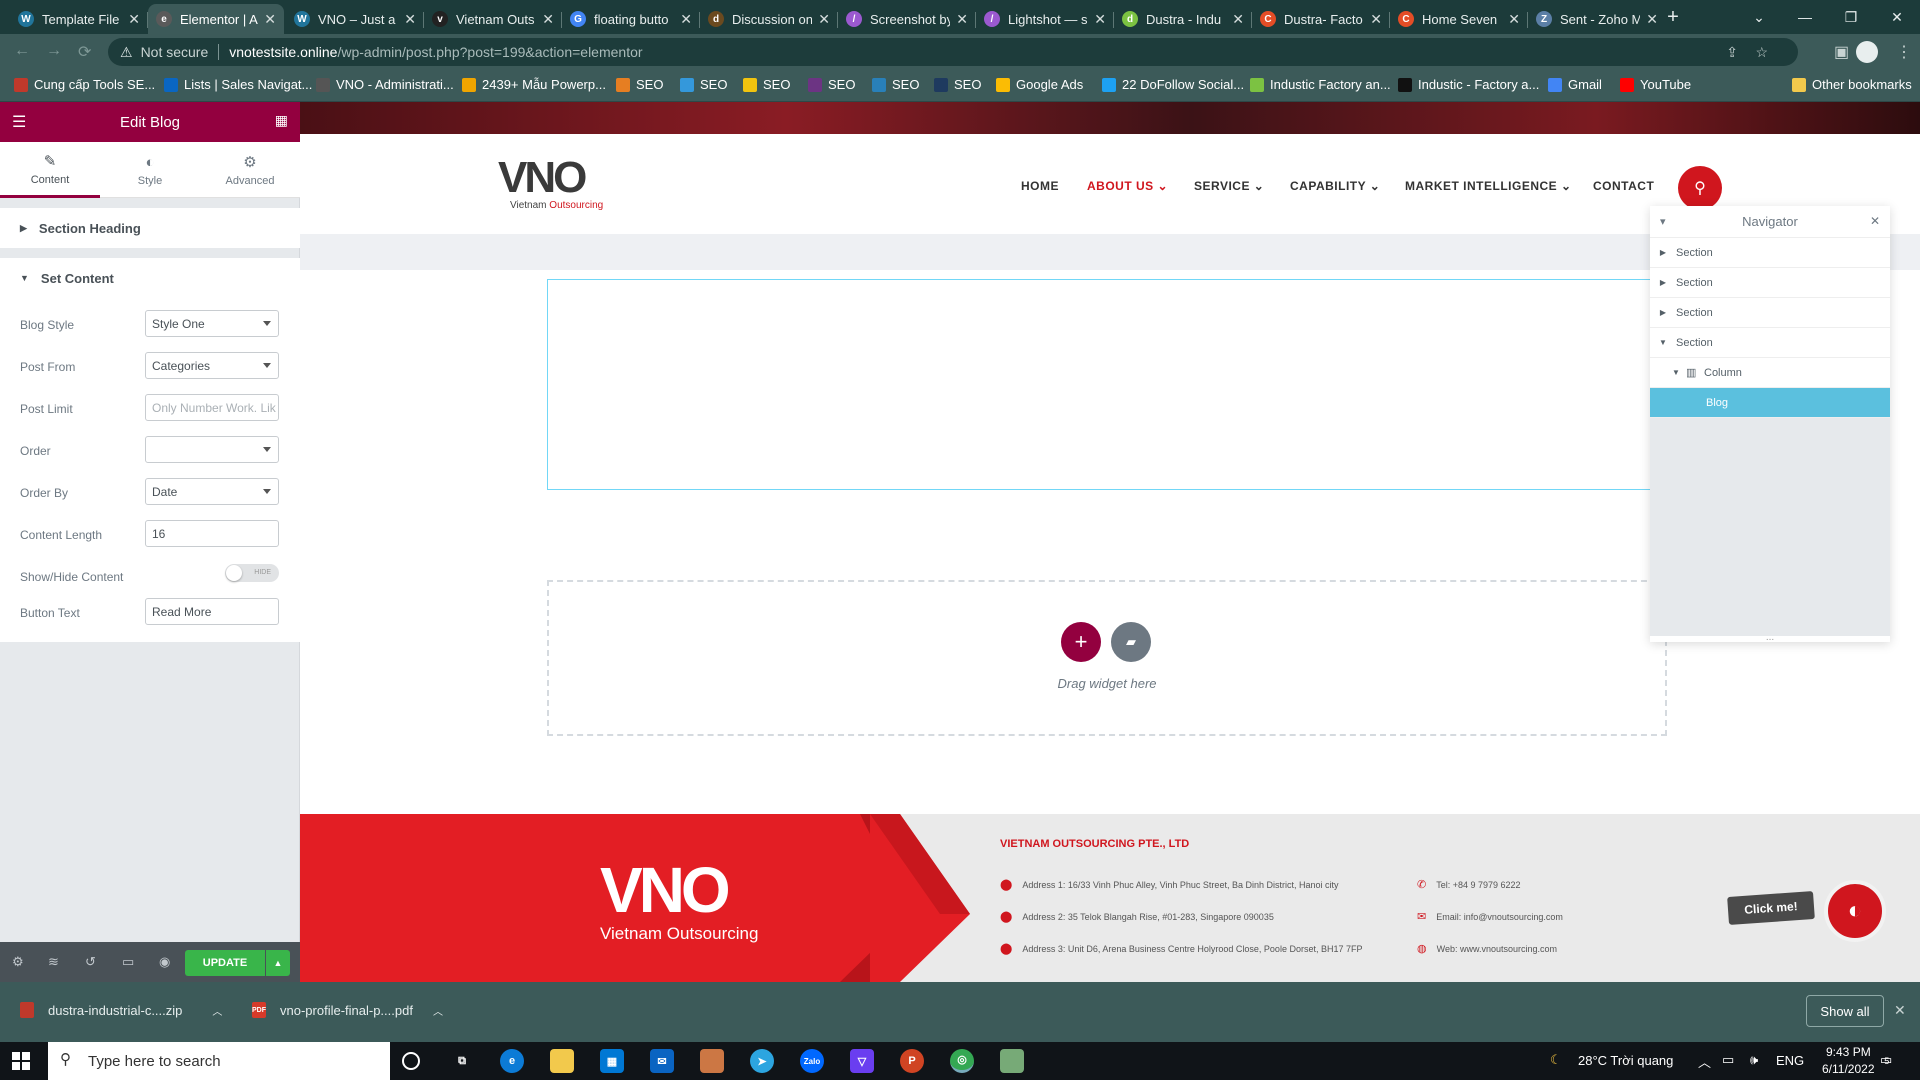 The image size is (1920, 1080). Describe the element at coordinates (212, 365) in the screenshot. I see `post-from-select: Categories` at that location.